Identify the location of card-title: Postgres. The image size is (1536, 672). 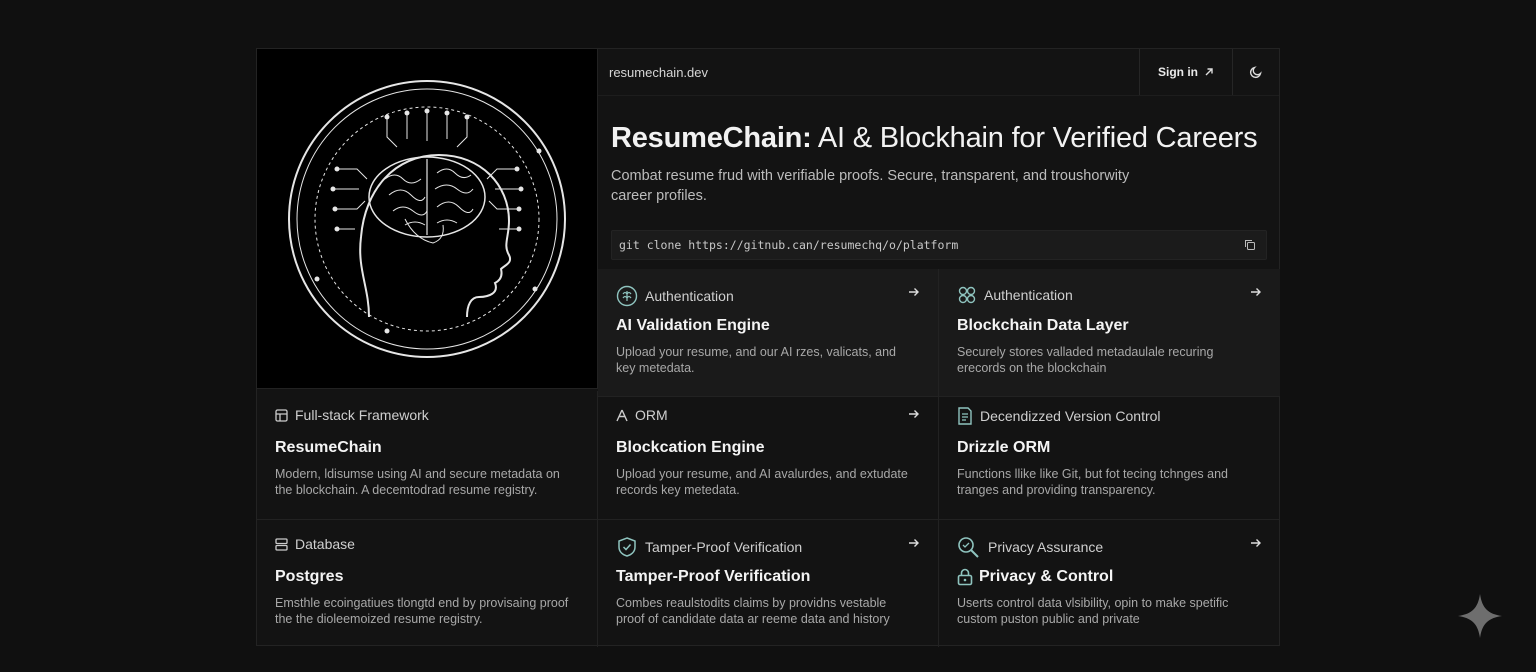
(309, 576).